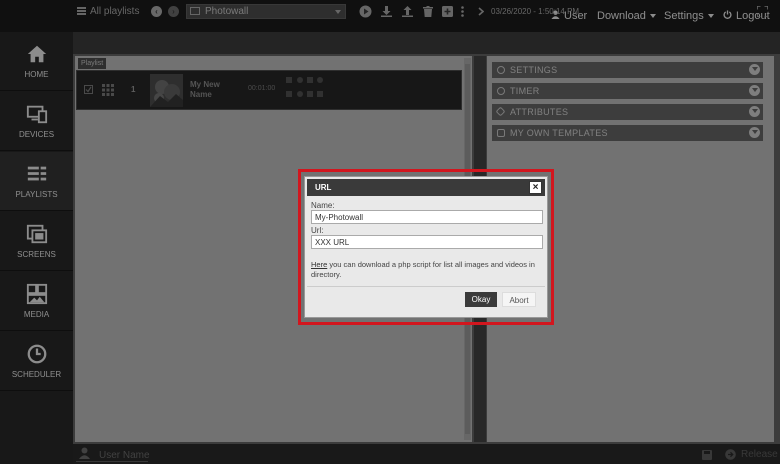 This screenshot has height=464, width=780. Describe the element at coordinates (519, 299) in the screenshot. I see `abort-button: Abort` at that location.